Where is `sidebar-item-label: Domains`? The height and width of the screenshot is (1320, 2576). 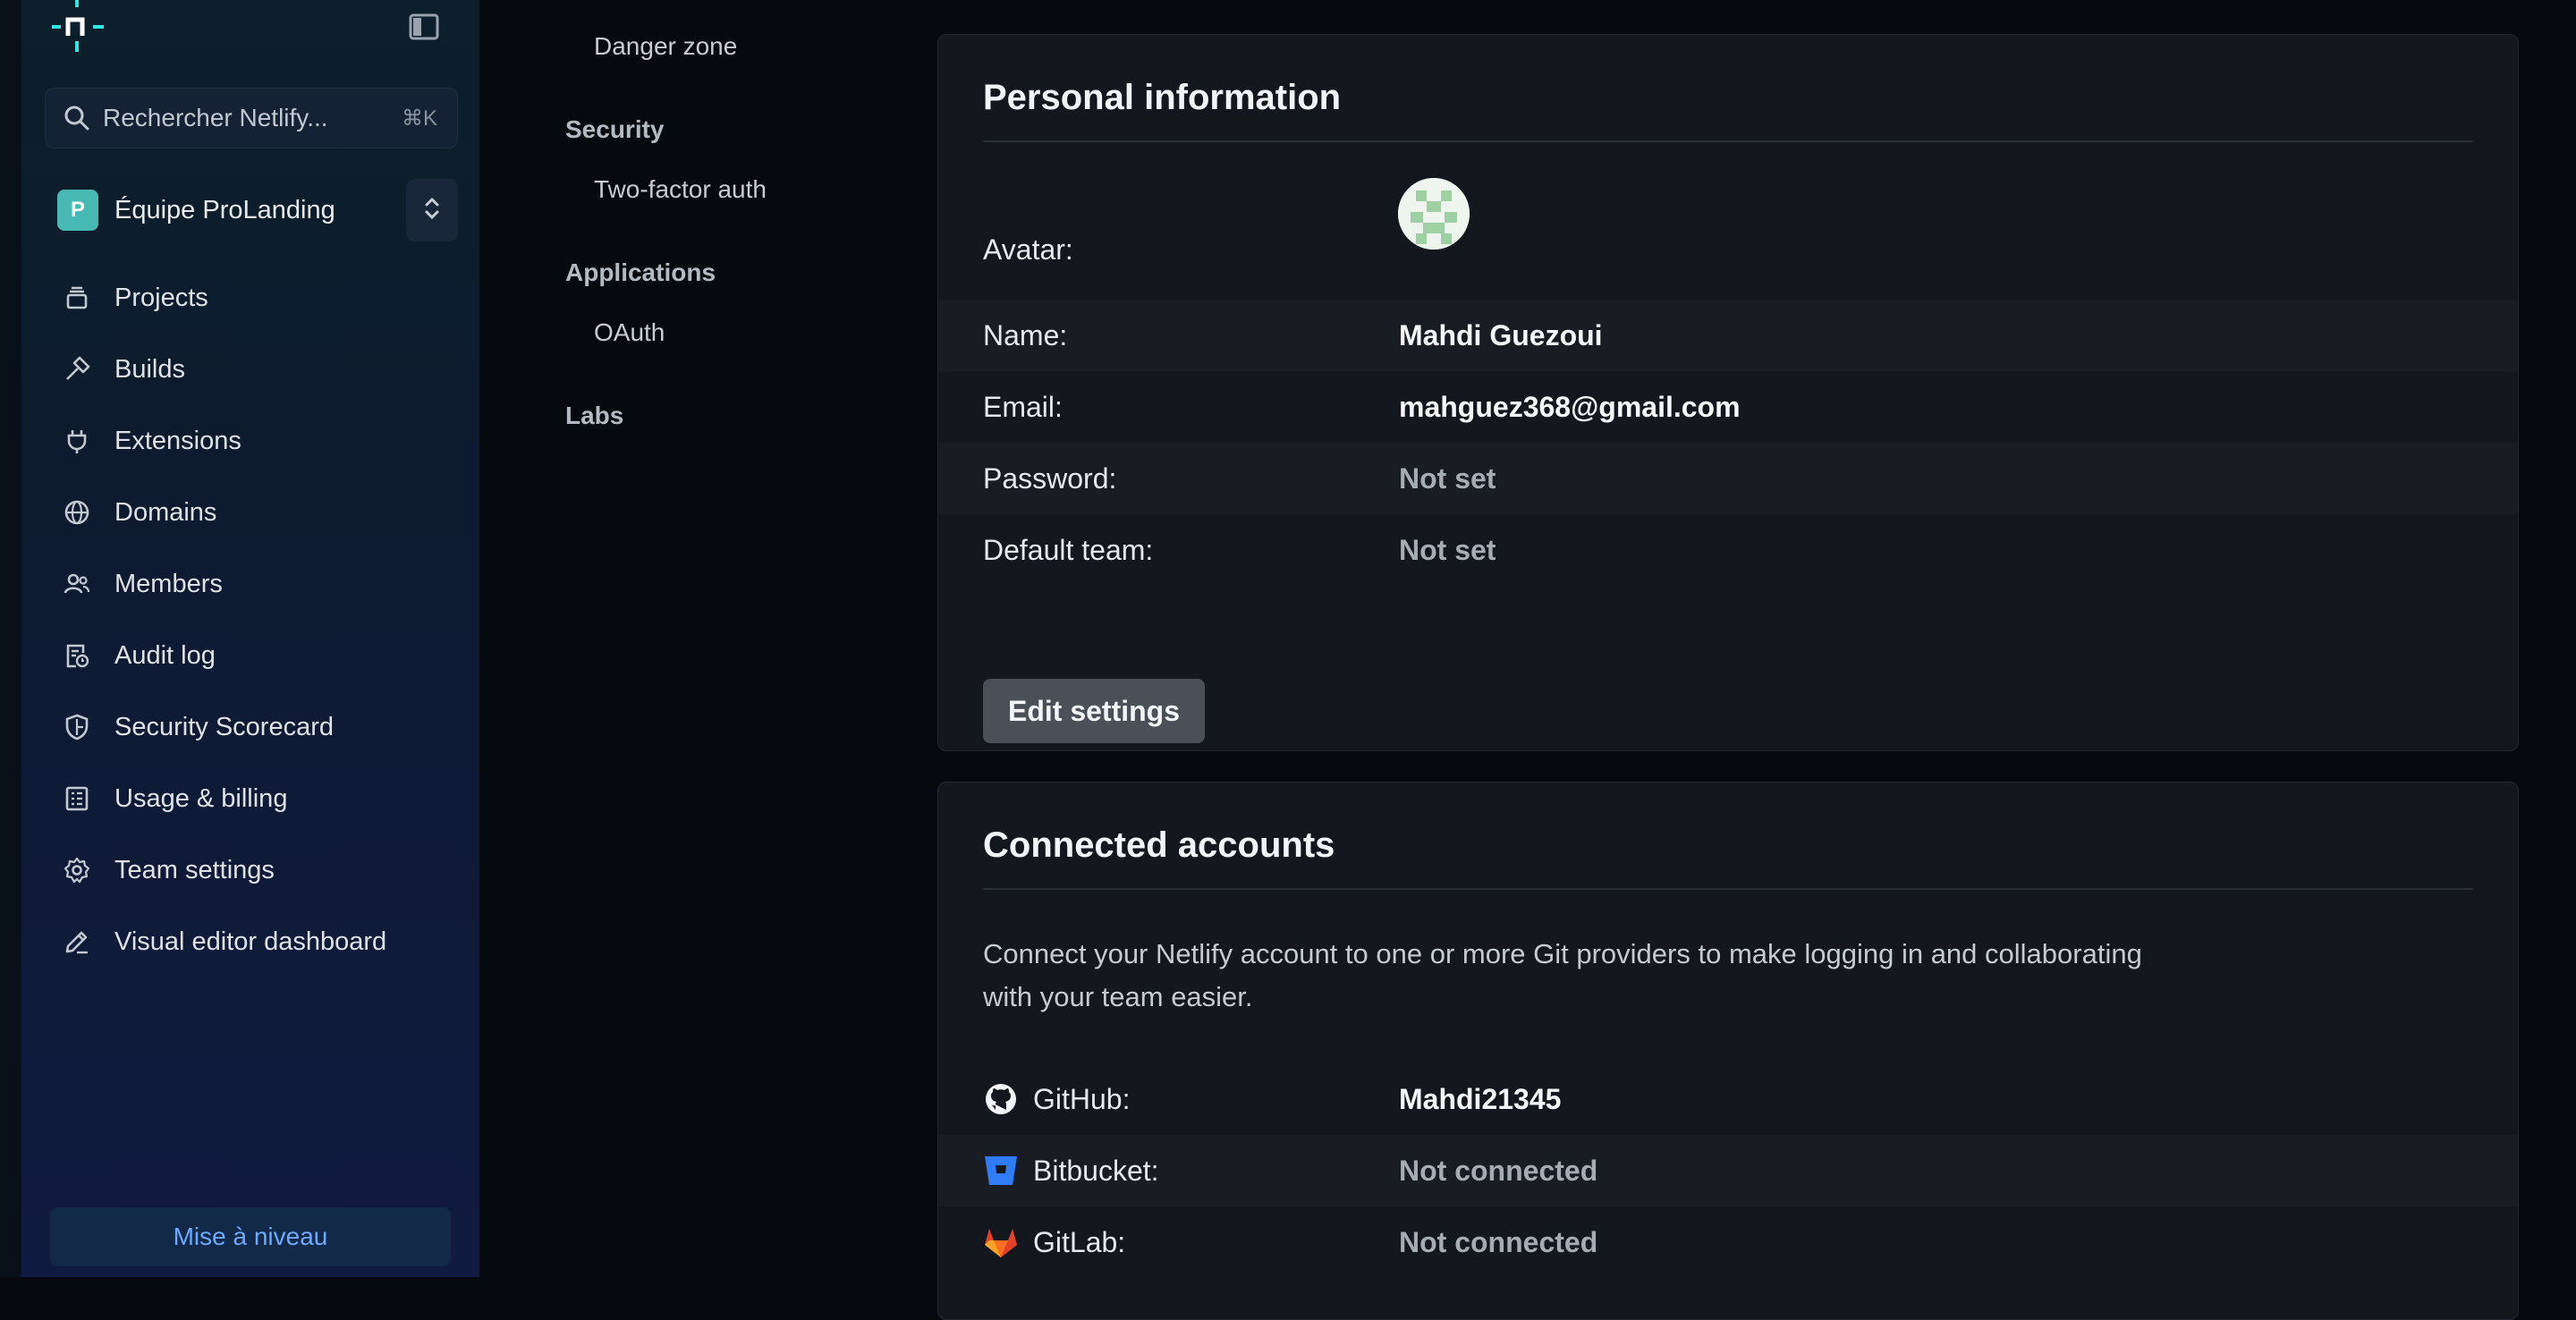
sidebar-item-label: Domains is located at coordinates (165, 512).